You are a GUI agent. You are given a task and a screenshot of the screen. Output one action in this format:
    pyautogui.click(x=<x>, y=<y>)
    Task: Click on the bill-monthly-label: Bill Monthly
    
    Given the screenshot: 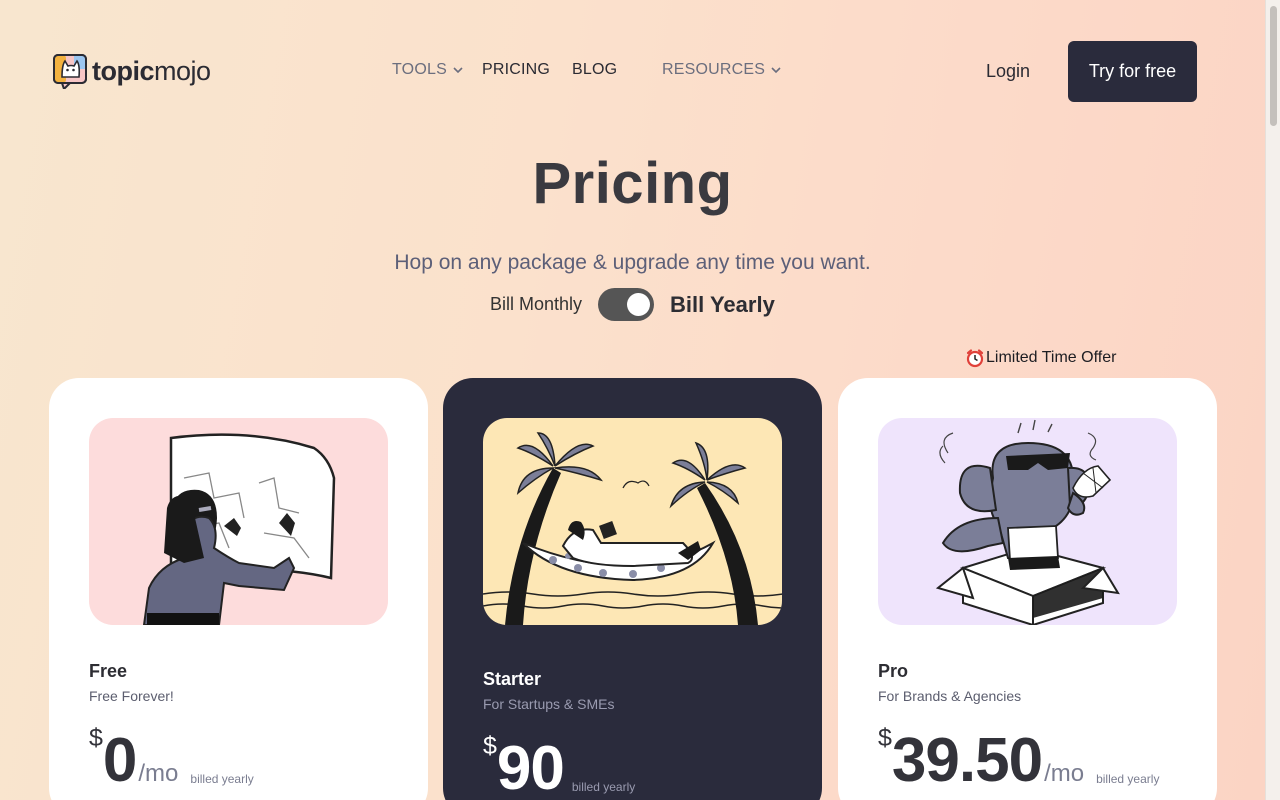 What is the action you would take?
    pyautogui.click(x=536, y=304)
    